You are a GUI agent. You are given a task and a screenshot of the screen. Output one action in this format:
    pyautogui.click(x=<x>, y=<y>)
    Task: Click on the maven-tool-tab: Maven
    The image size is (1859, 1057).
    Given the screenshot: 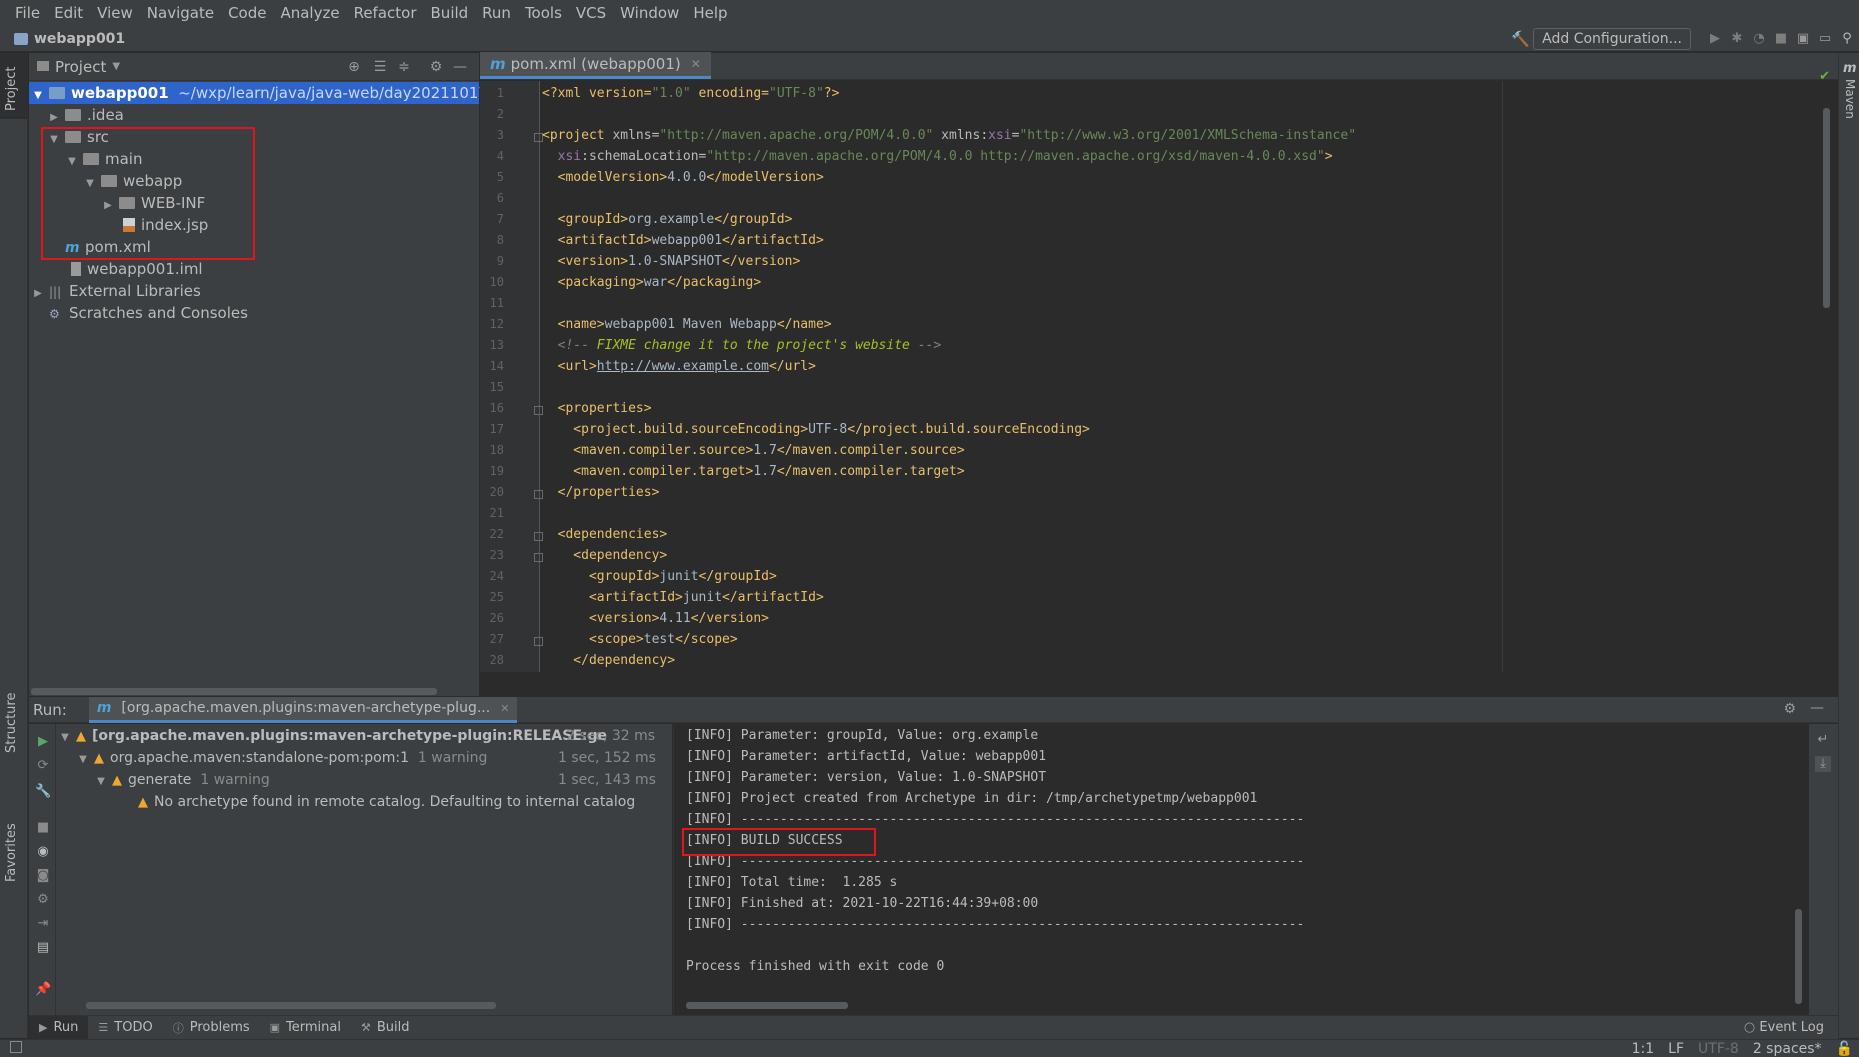 What is the action you would take?
    pyautogui.click(x=1850, y=99)
    